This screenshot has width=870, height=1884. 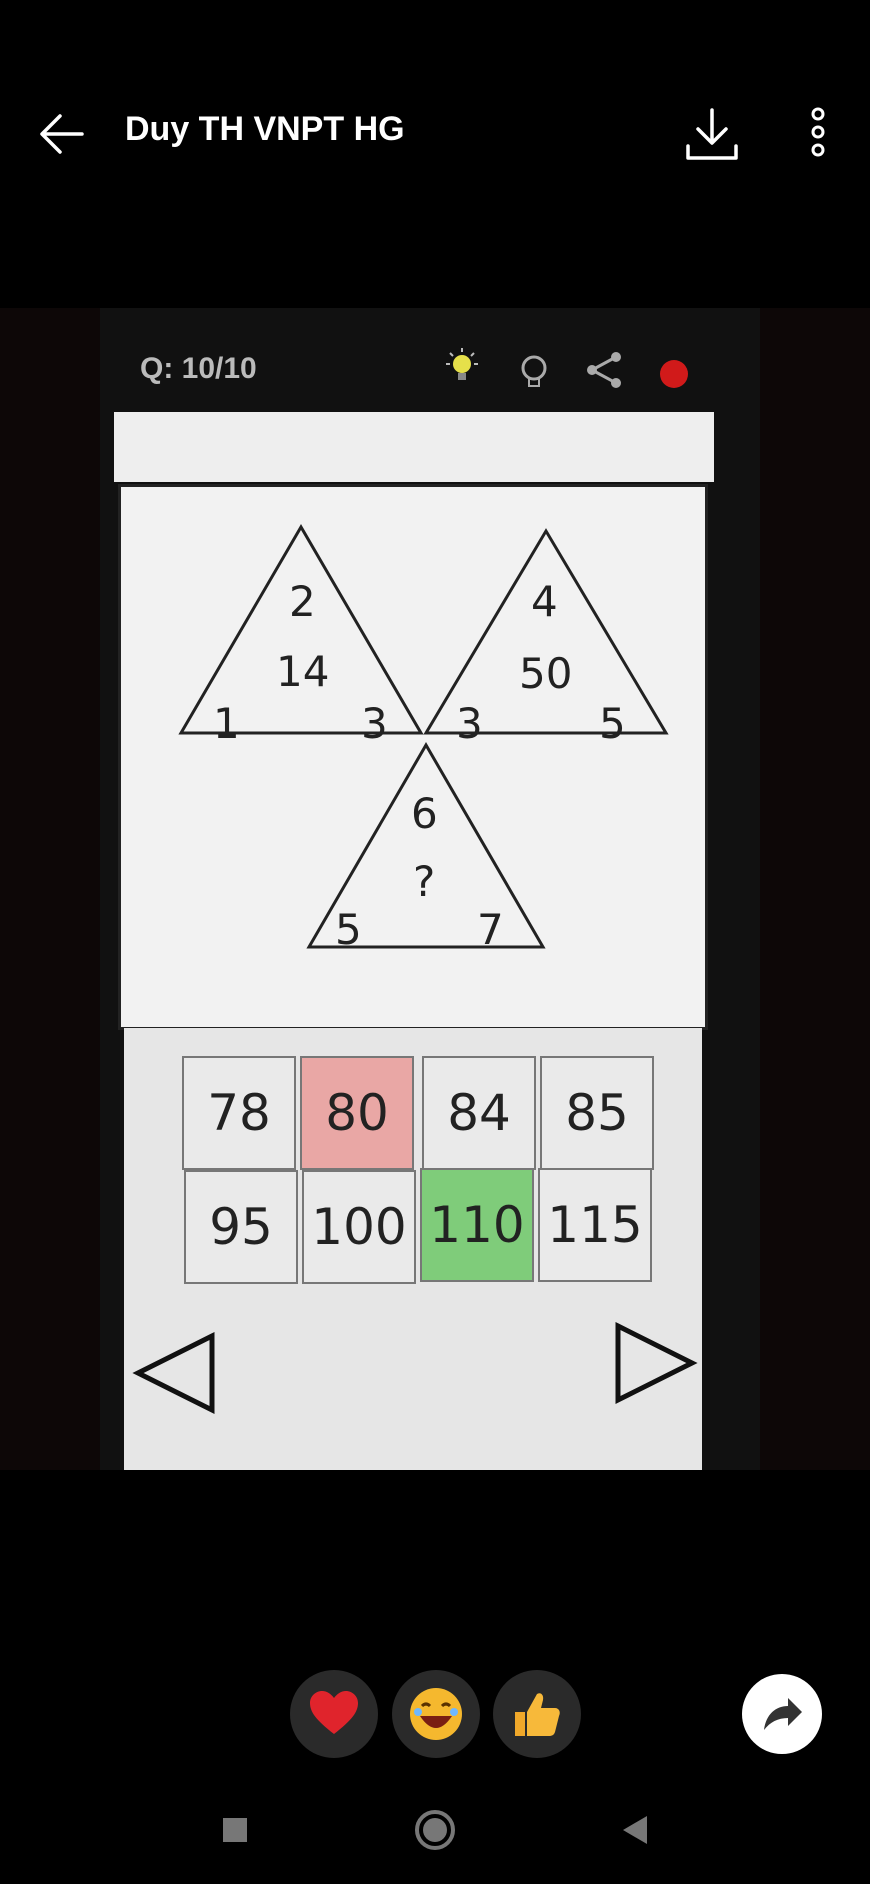 I want to click on answer-option: 84, so click(x=479, y=1113).